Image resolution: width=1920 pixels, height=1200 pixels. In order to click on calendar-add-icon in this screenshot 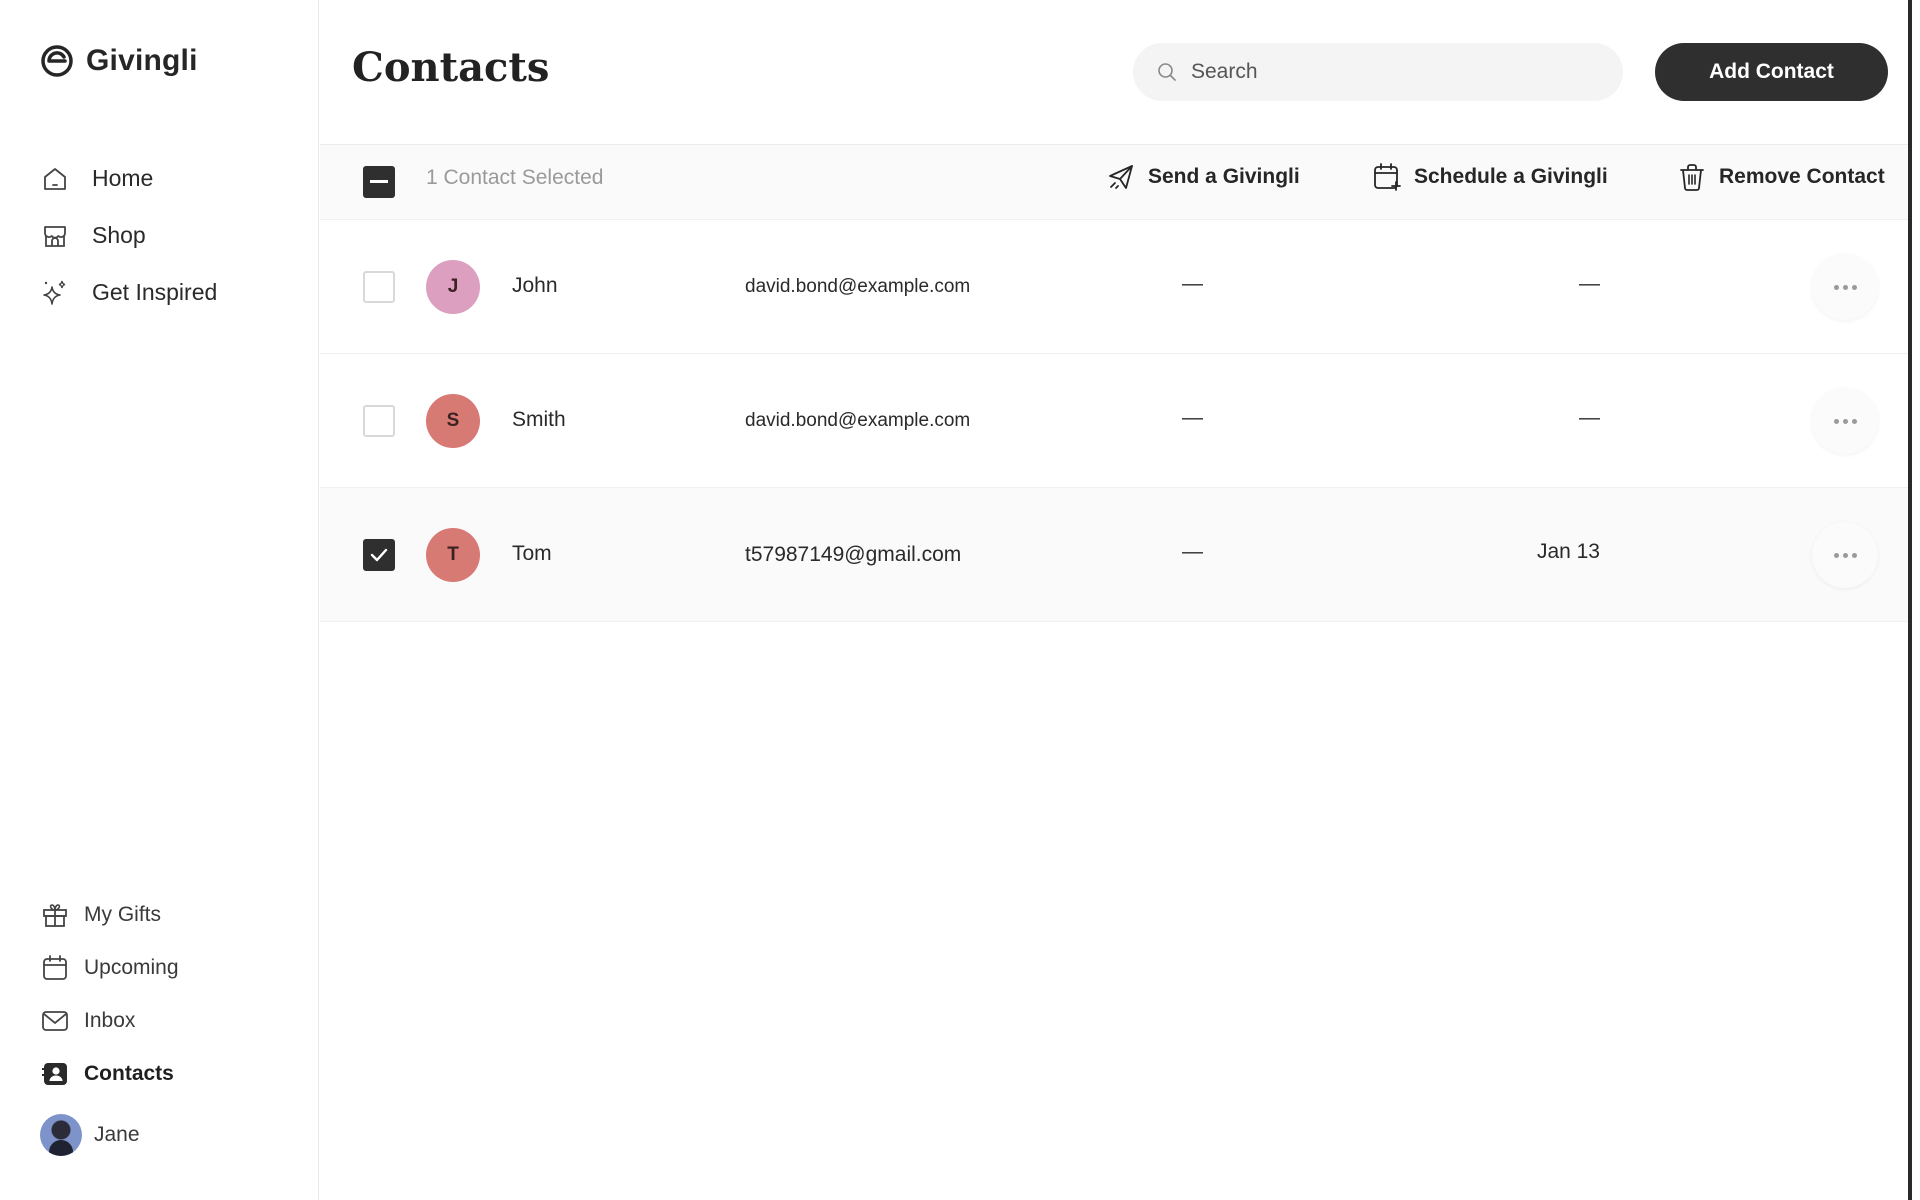, I will do `click(1387, 177)`.